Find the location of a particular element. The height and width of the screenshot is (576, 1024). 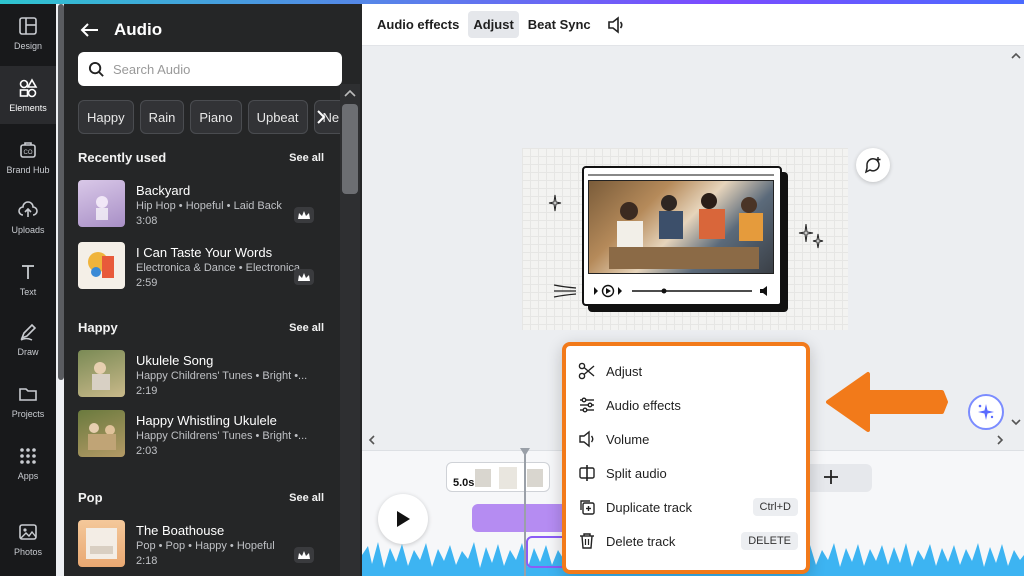

track-duration: 2:59 is located at coordinates (147, 283).